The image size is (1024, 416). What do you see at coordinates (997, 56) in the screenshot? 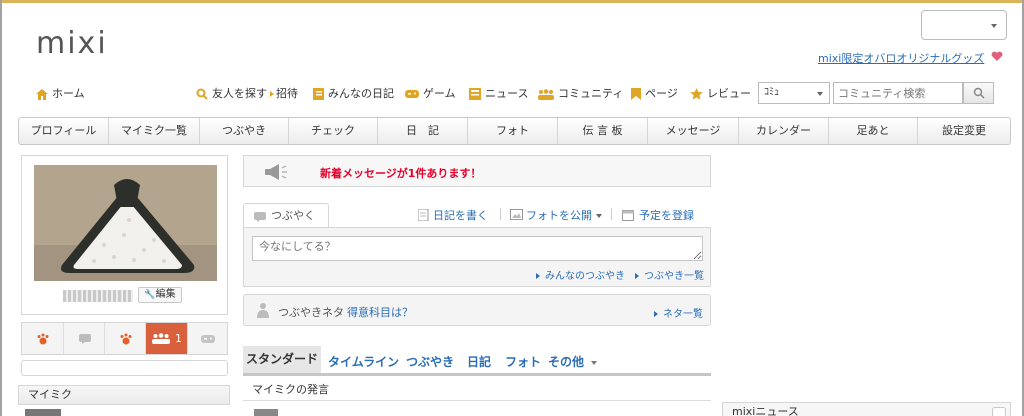
I see `heart-icon` at bounding box center [997, 56].